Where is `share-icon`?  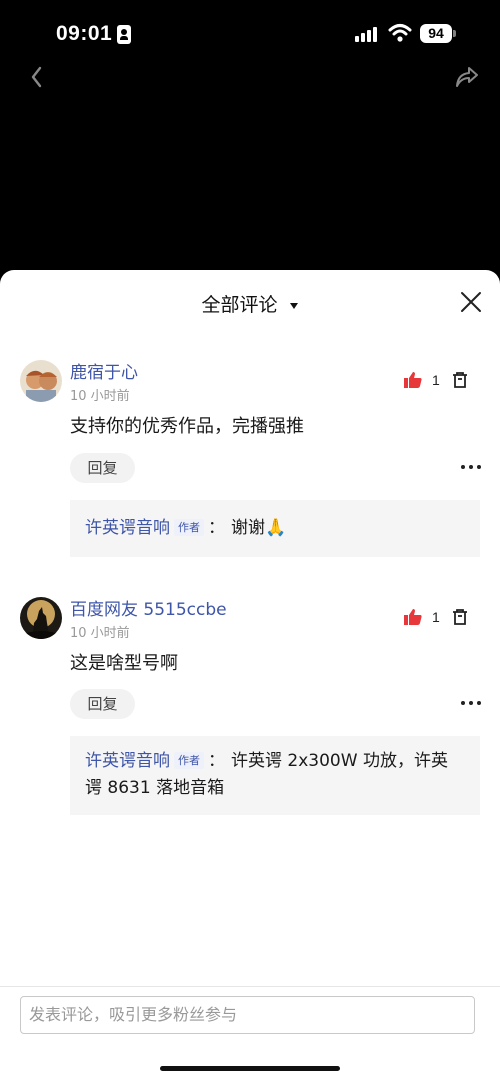
share-icon is located at coordinates (467, 77).